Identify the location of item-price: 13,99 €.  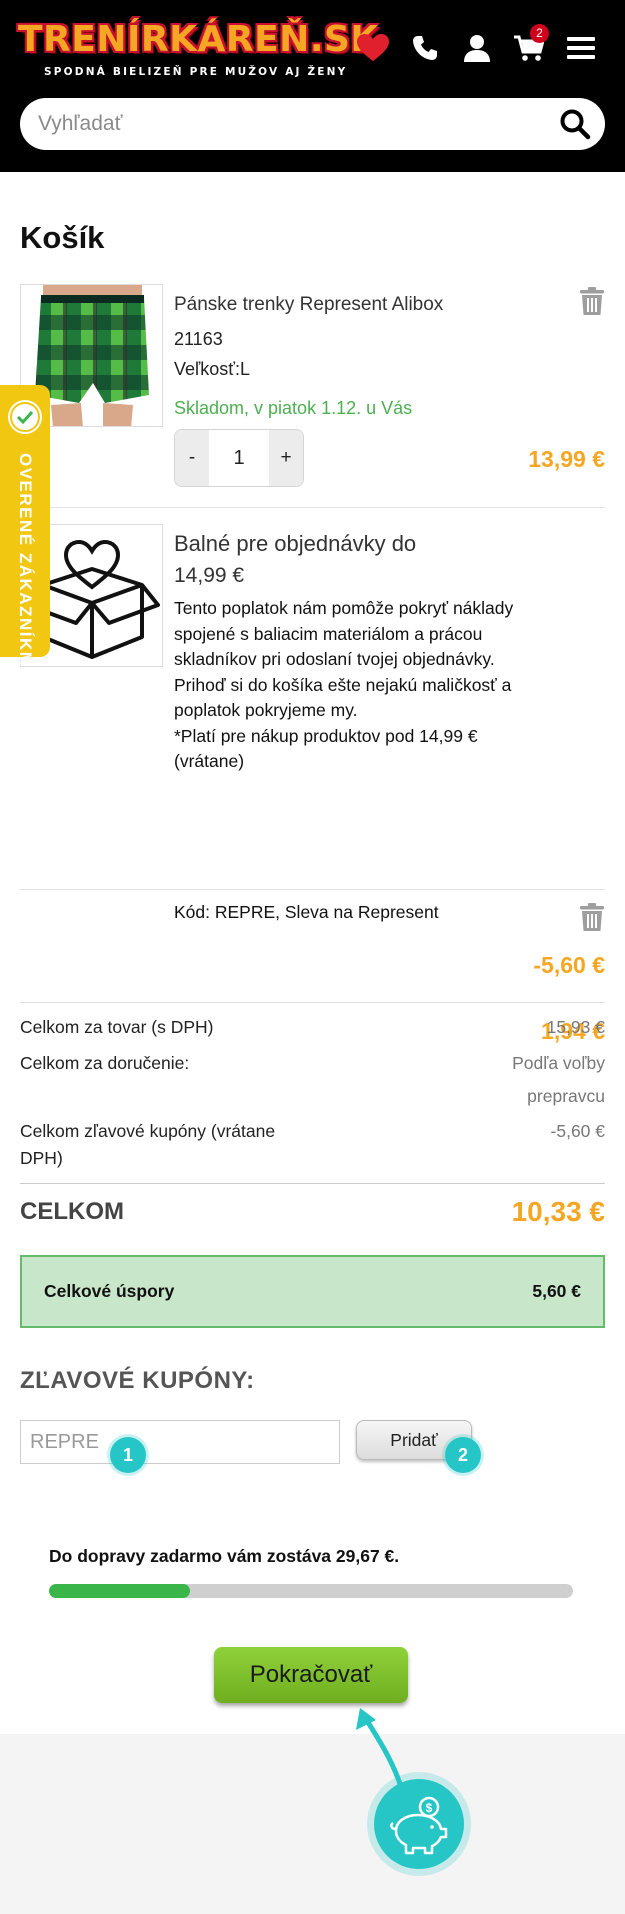
(566, 459).